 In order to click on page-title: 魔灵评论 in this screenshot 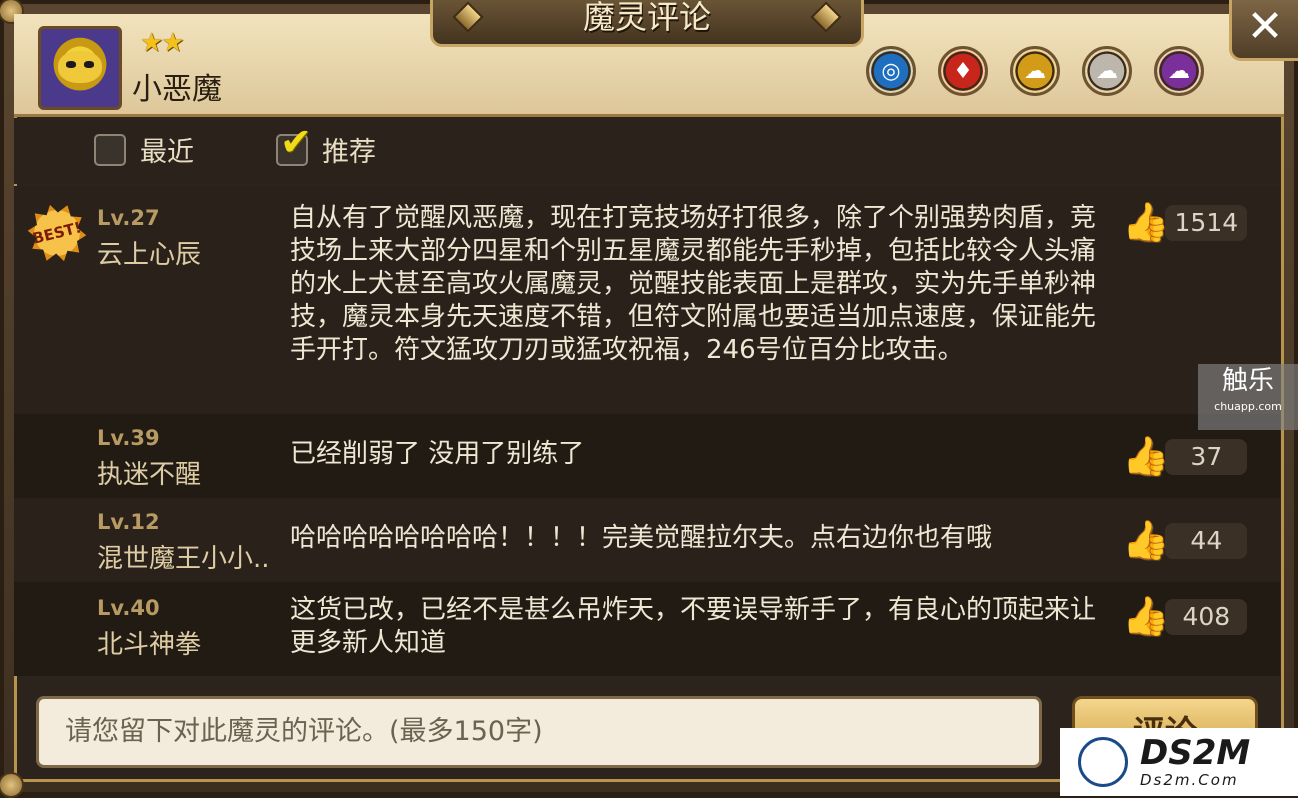, I will do `click(646, 18)`.